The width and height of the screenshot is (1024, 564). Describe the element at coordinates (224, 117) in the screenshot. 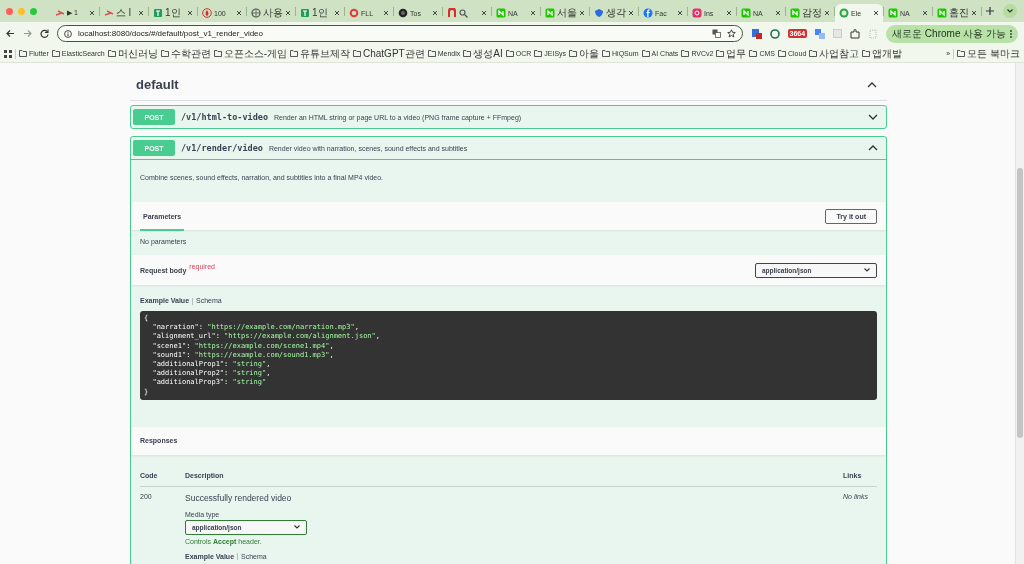

I see `endpoint-path: /v1/html-to-video` at that location.